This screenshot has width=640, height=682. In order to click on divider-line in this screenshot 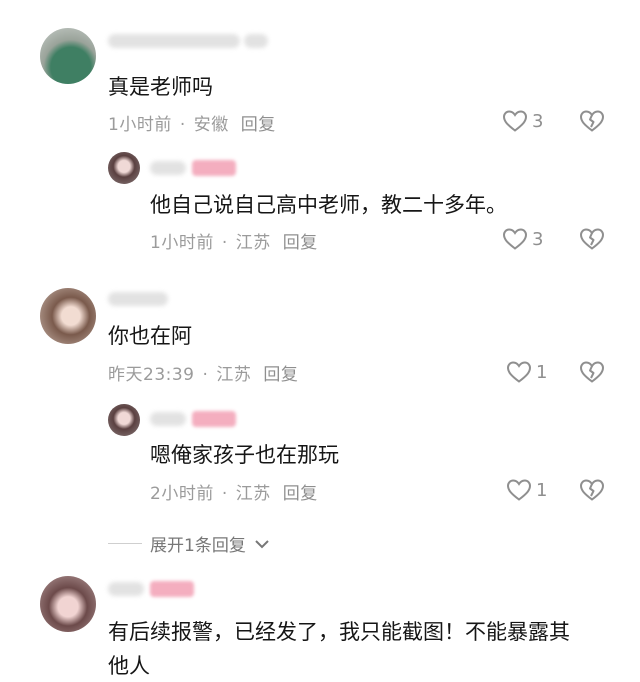, I will do `click(125, 543)`.